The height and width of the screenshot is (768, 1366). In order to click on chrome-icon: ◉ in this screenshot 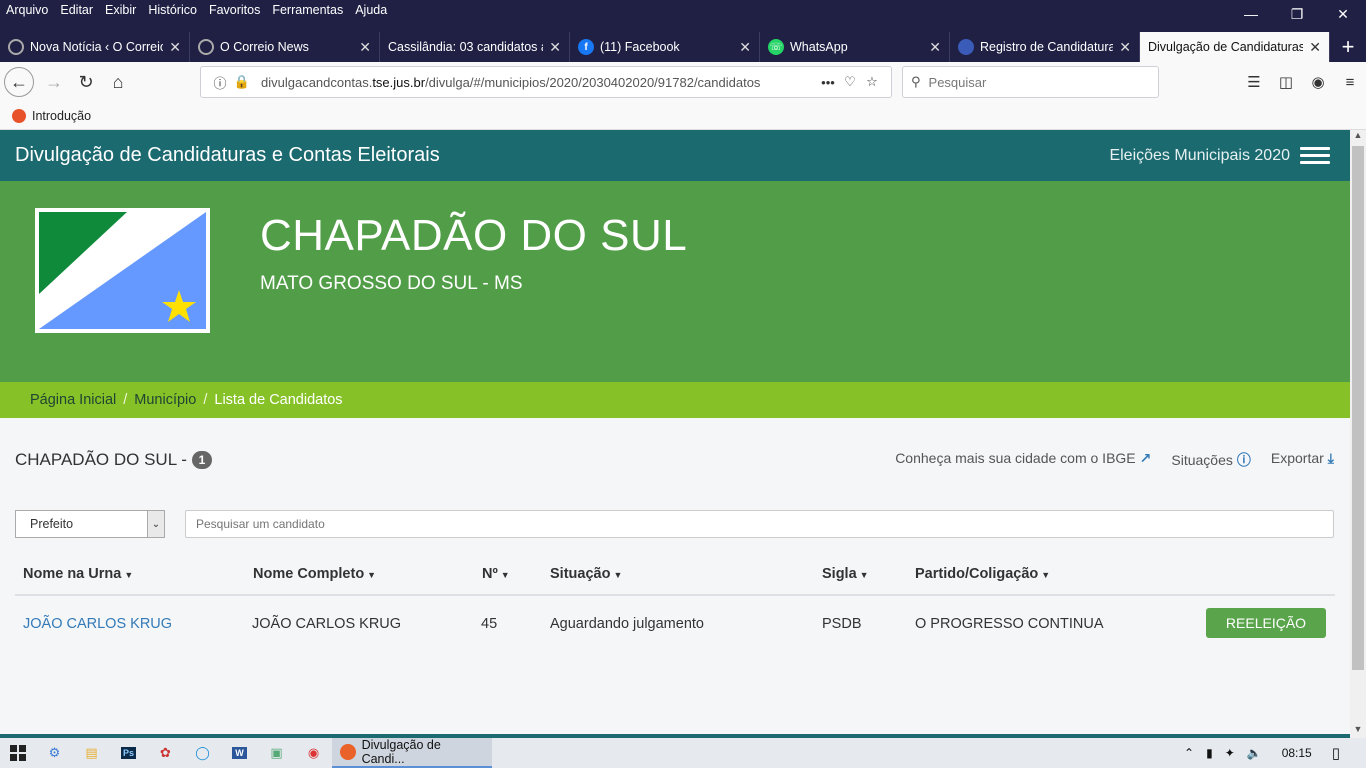, I will do `click(313, 753)`.